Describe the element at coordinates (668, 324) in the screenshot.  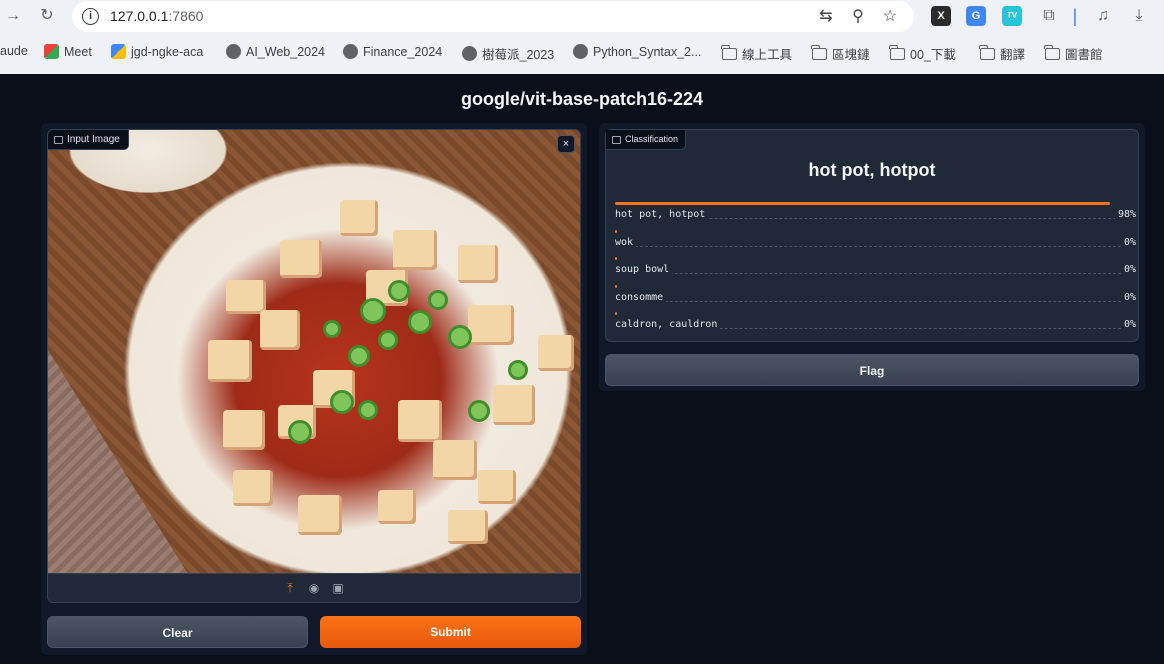
I see `confidence-label: caldron, cauldron` at that location.